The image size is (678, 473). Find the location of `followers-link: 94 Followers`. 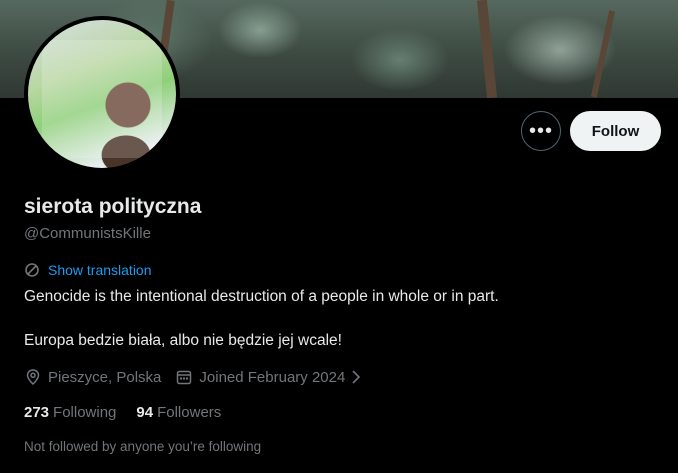

followers-link: 94 Followers is located at coordinates (178, 412).